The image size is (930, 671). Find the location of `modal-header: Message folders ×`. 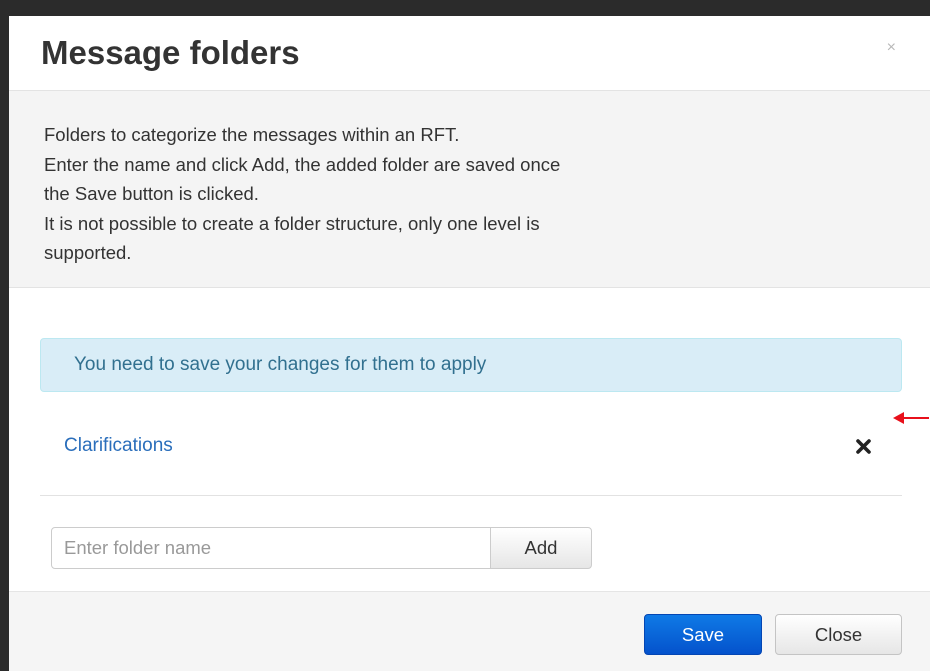

modal-header: Message folders × is located at coordinates (469, 53).